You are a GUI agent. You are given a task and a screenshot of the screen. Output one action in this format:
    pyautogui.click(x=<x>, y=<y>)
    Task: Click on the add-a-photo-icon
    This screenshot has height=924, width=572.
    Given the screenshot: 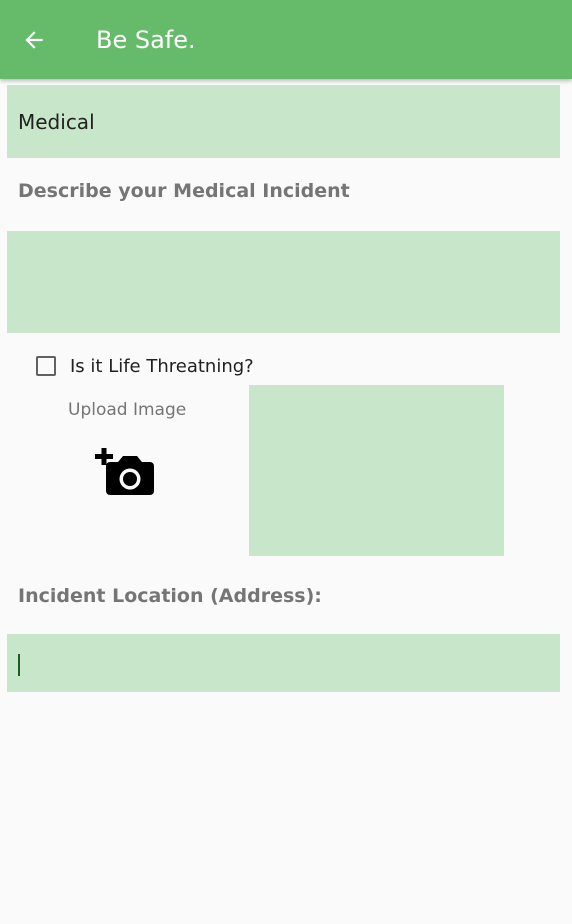 What is the action you would take?
    pyautogui.click(x=124, y=471)
    